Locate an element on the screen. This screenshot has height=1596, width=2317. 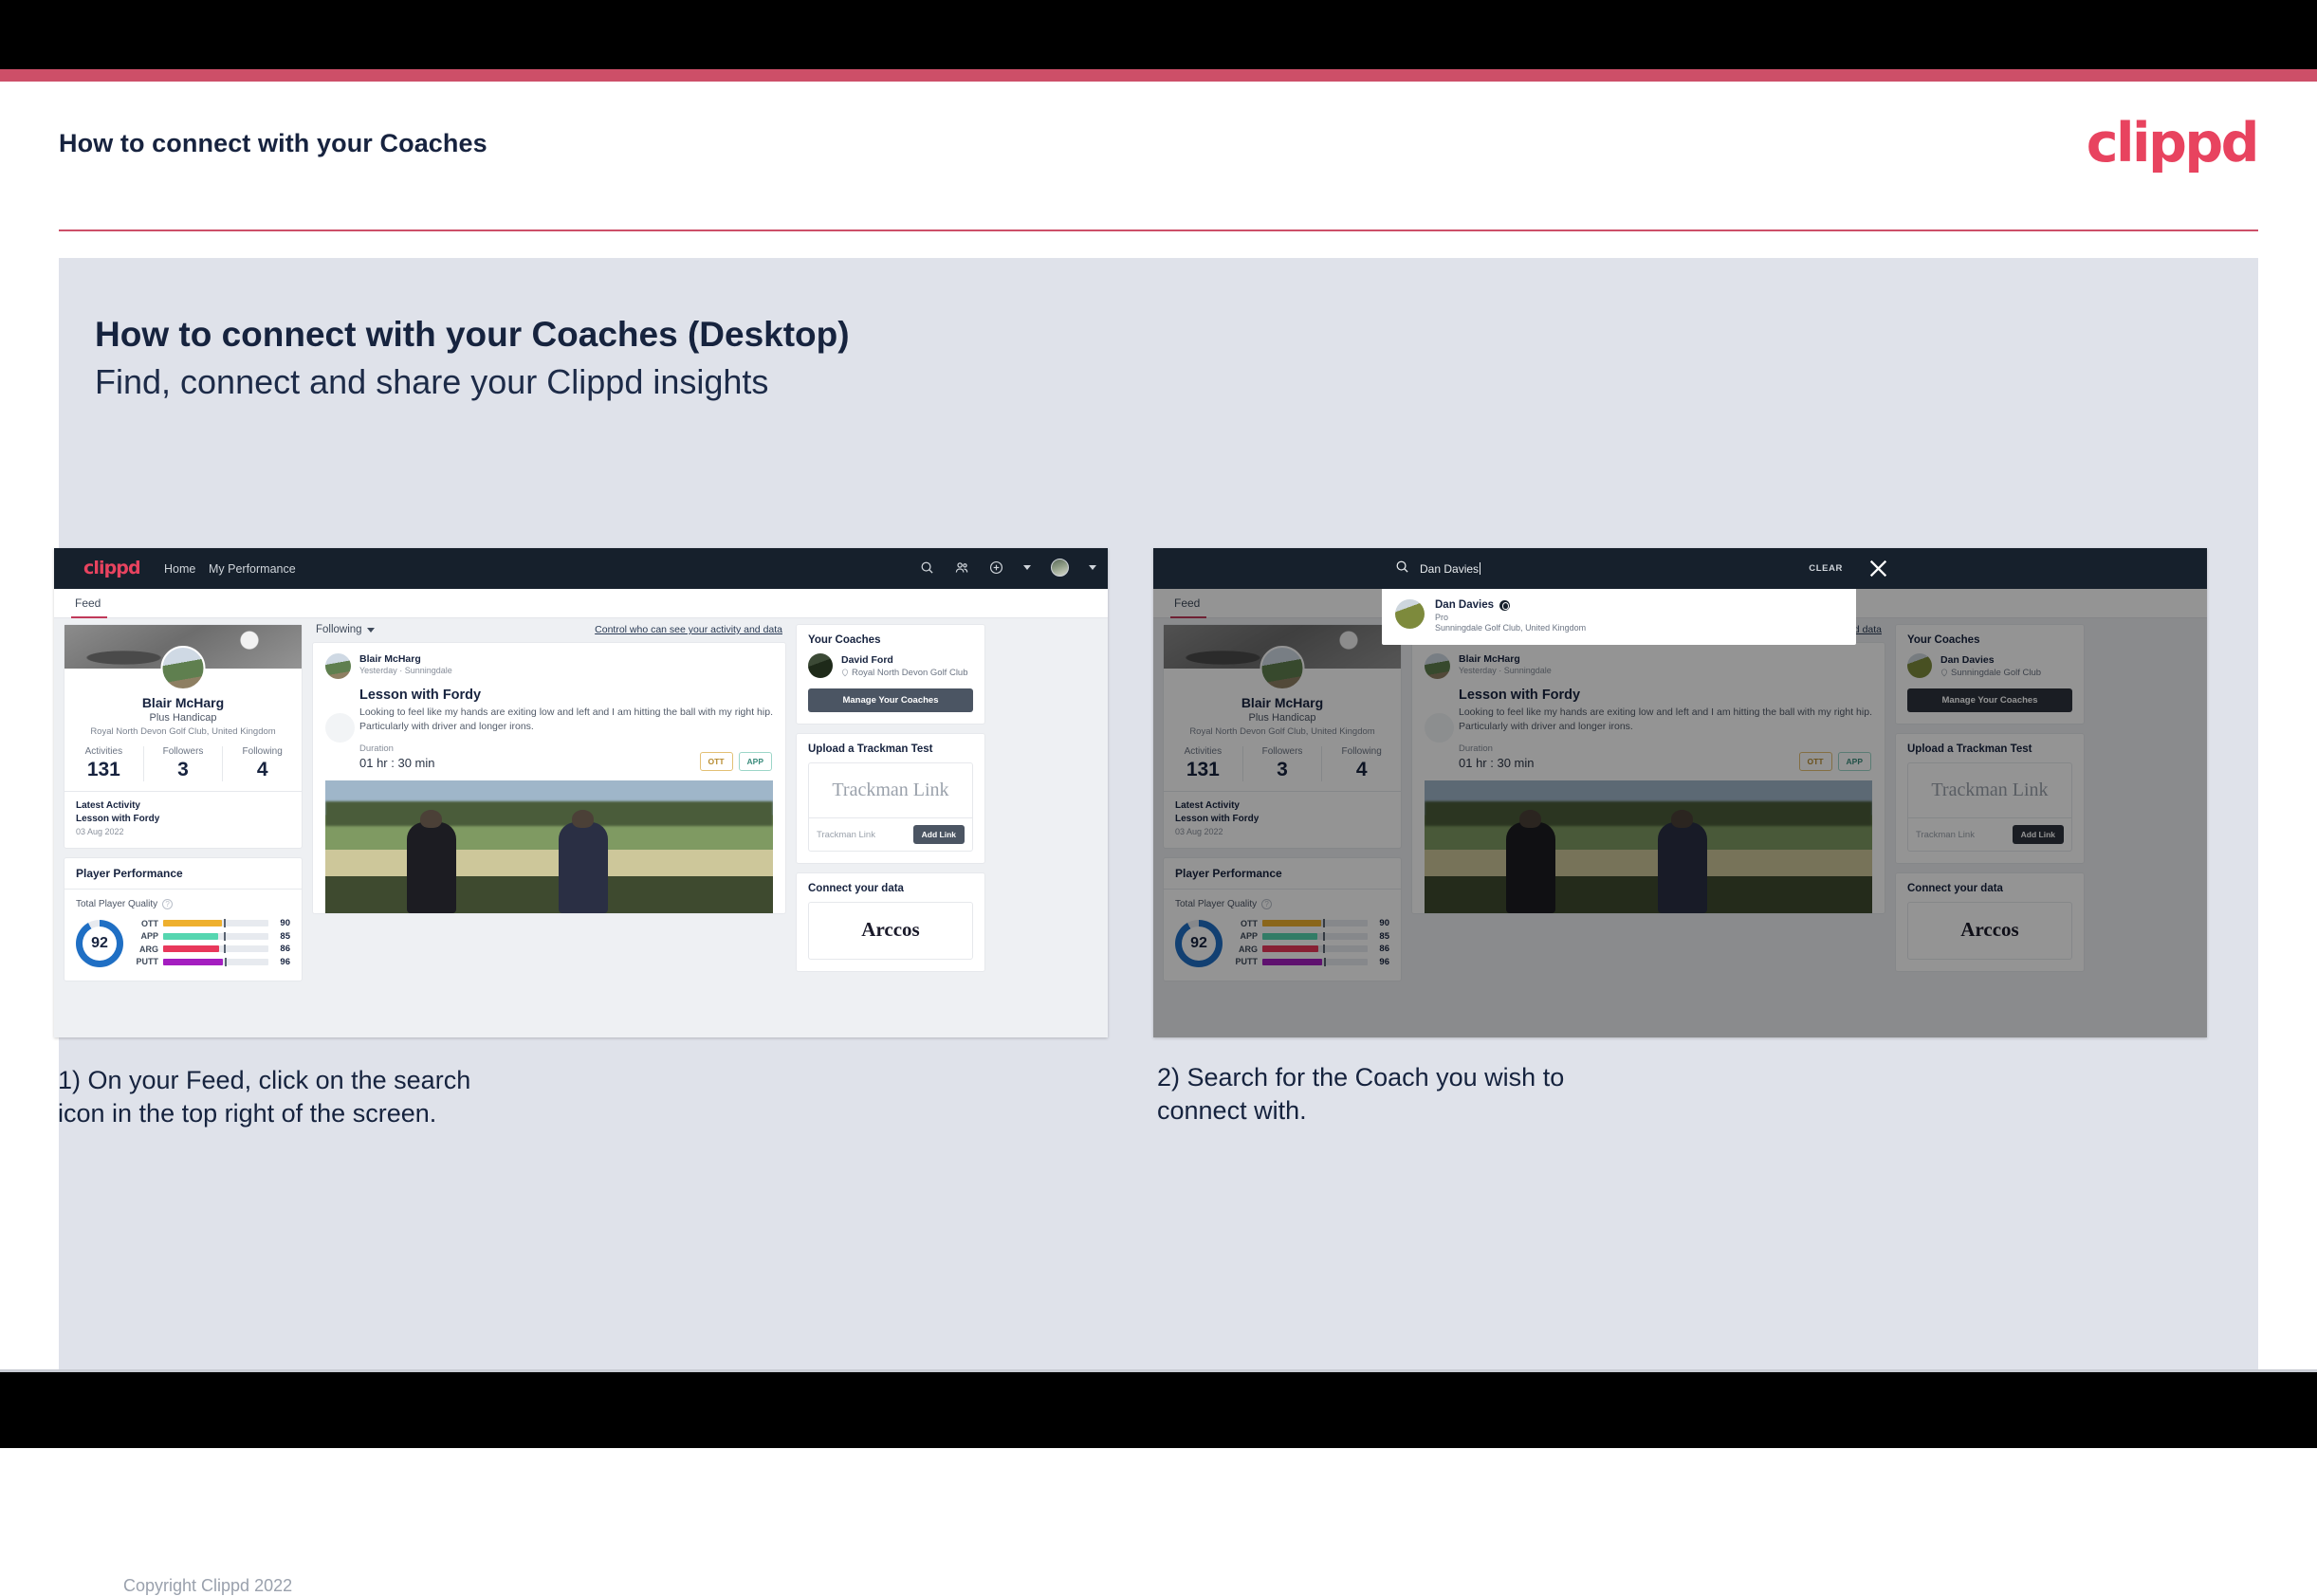
quality-bar-row: APP 85 is located at coordinates (212, 936).